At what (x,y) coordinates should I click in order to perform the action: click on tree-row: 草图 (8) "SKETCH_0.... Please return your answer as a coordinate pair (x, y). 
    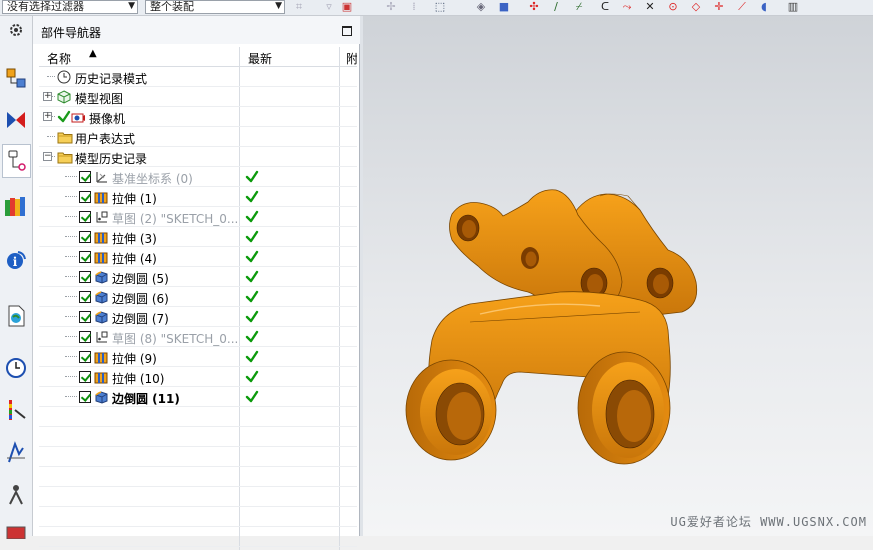
    Looking at the image, I should click on (198, 337).